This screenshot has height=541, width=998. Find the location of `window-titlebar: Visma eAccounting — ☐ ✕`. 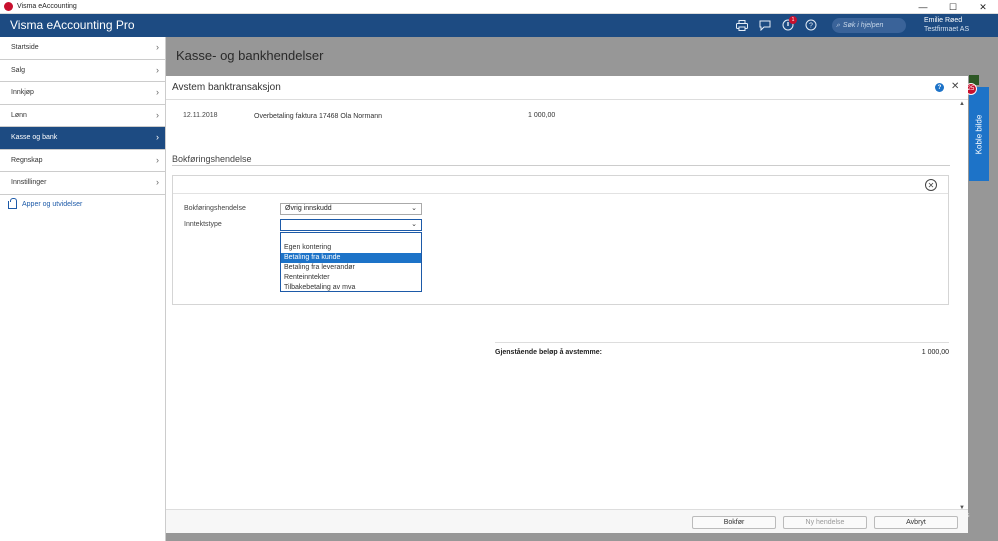

window-titlebar: Visma eAccounting — ☐ ✕ is located at coordinates (499, 7).